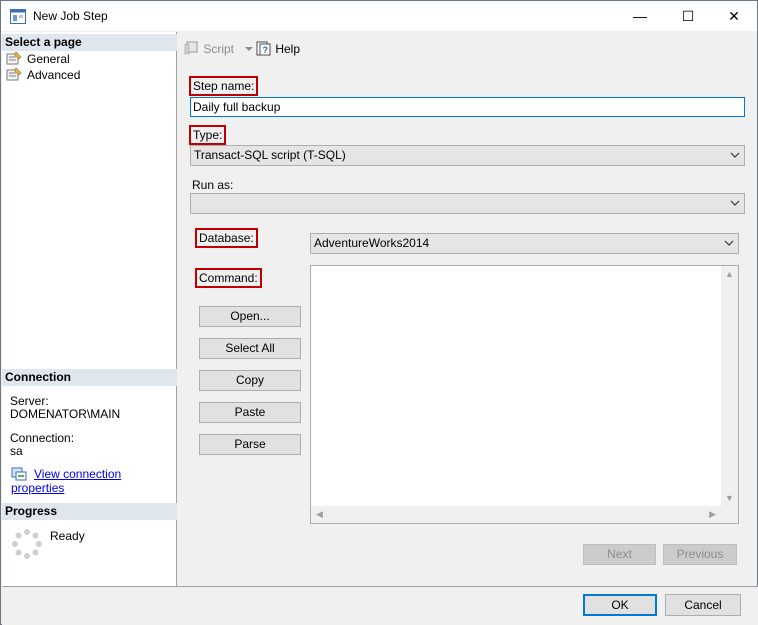 The width and height of the screenshot is (758, 625). I want to click on next-button: Next, so click(619, 554).